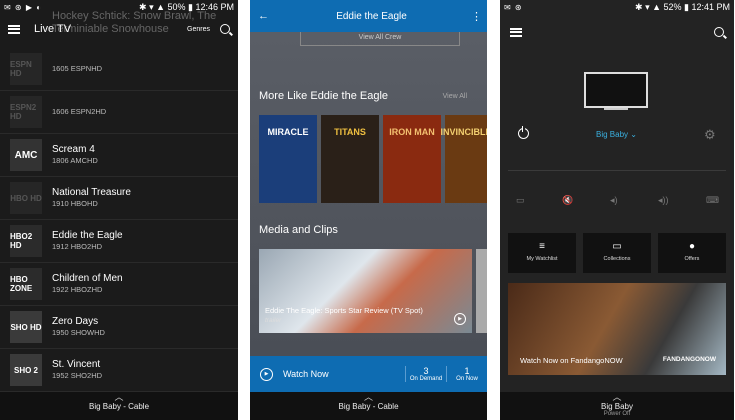 Image resolution: width=735 pixels, height=420 pixels. I want to click on input-icon: ▭, so click(520, 200).